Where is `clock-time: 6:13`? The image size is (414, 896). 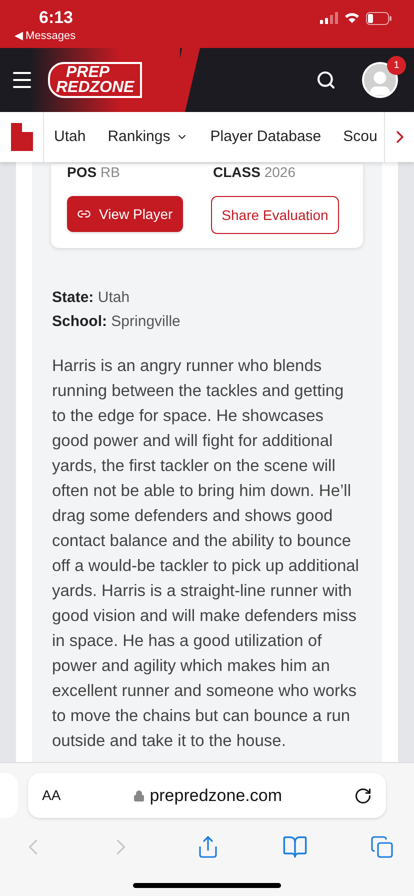
clock-time: 6:13 is located at coordinates (56, 18).